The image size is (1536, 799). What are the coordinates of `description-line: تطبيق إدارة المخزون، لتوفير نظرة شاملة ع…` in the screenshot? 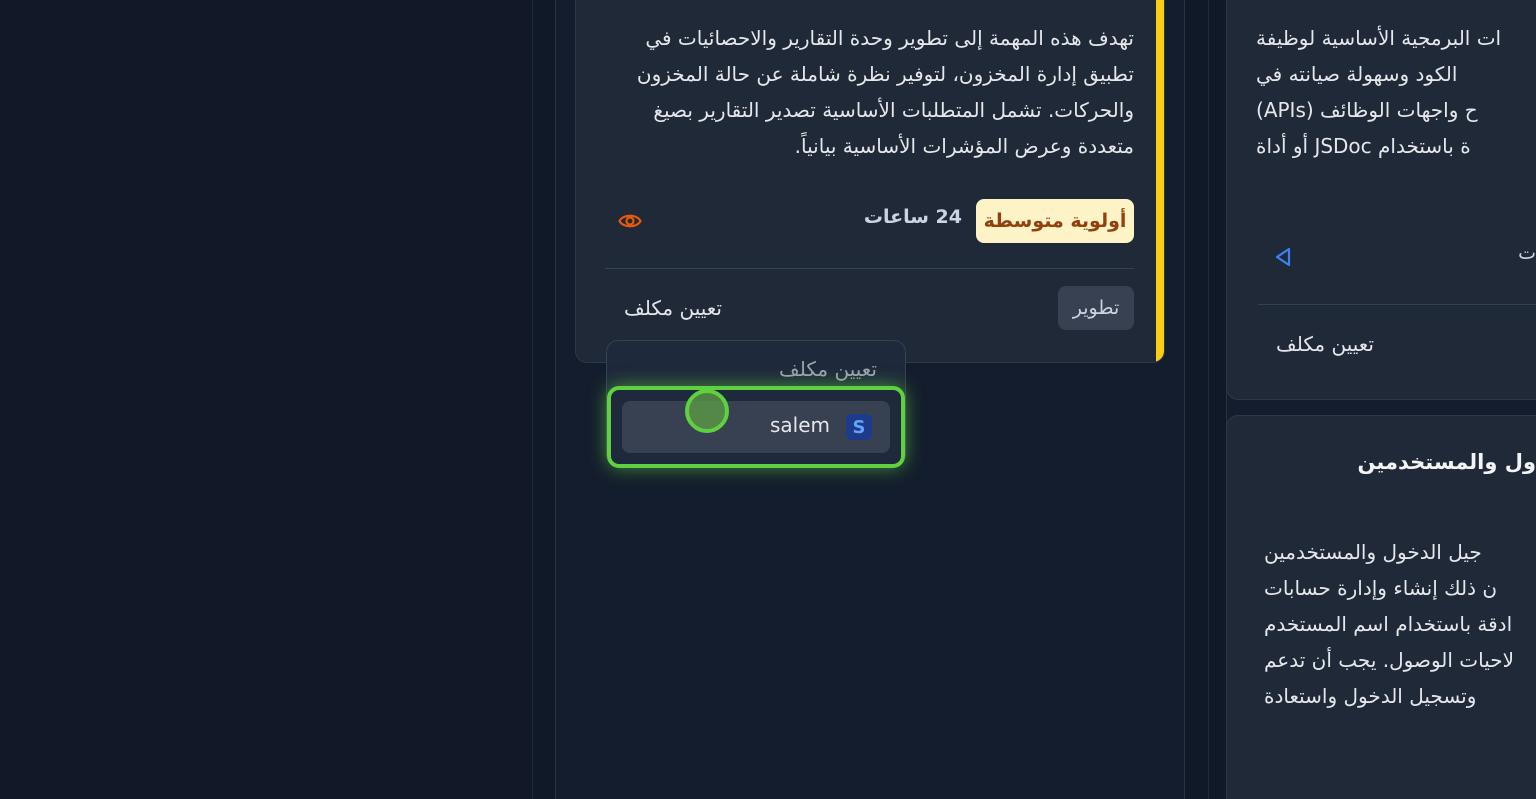 It's located at (885, 74).